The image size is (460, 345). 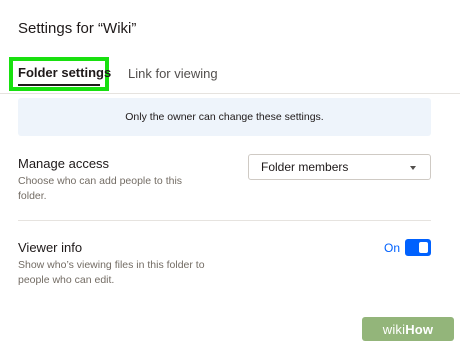 What do you see at coordinates (392, 248) in the screenshot?
I see `viewer-info-toggle-label: On` at bounding box center [392, 248].